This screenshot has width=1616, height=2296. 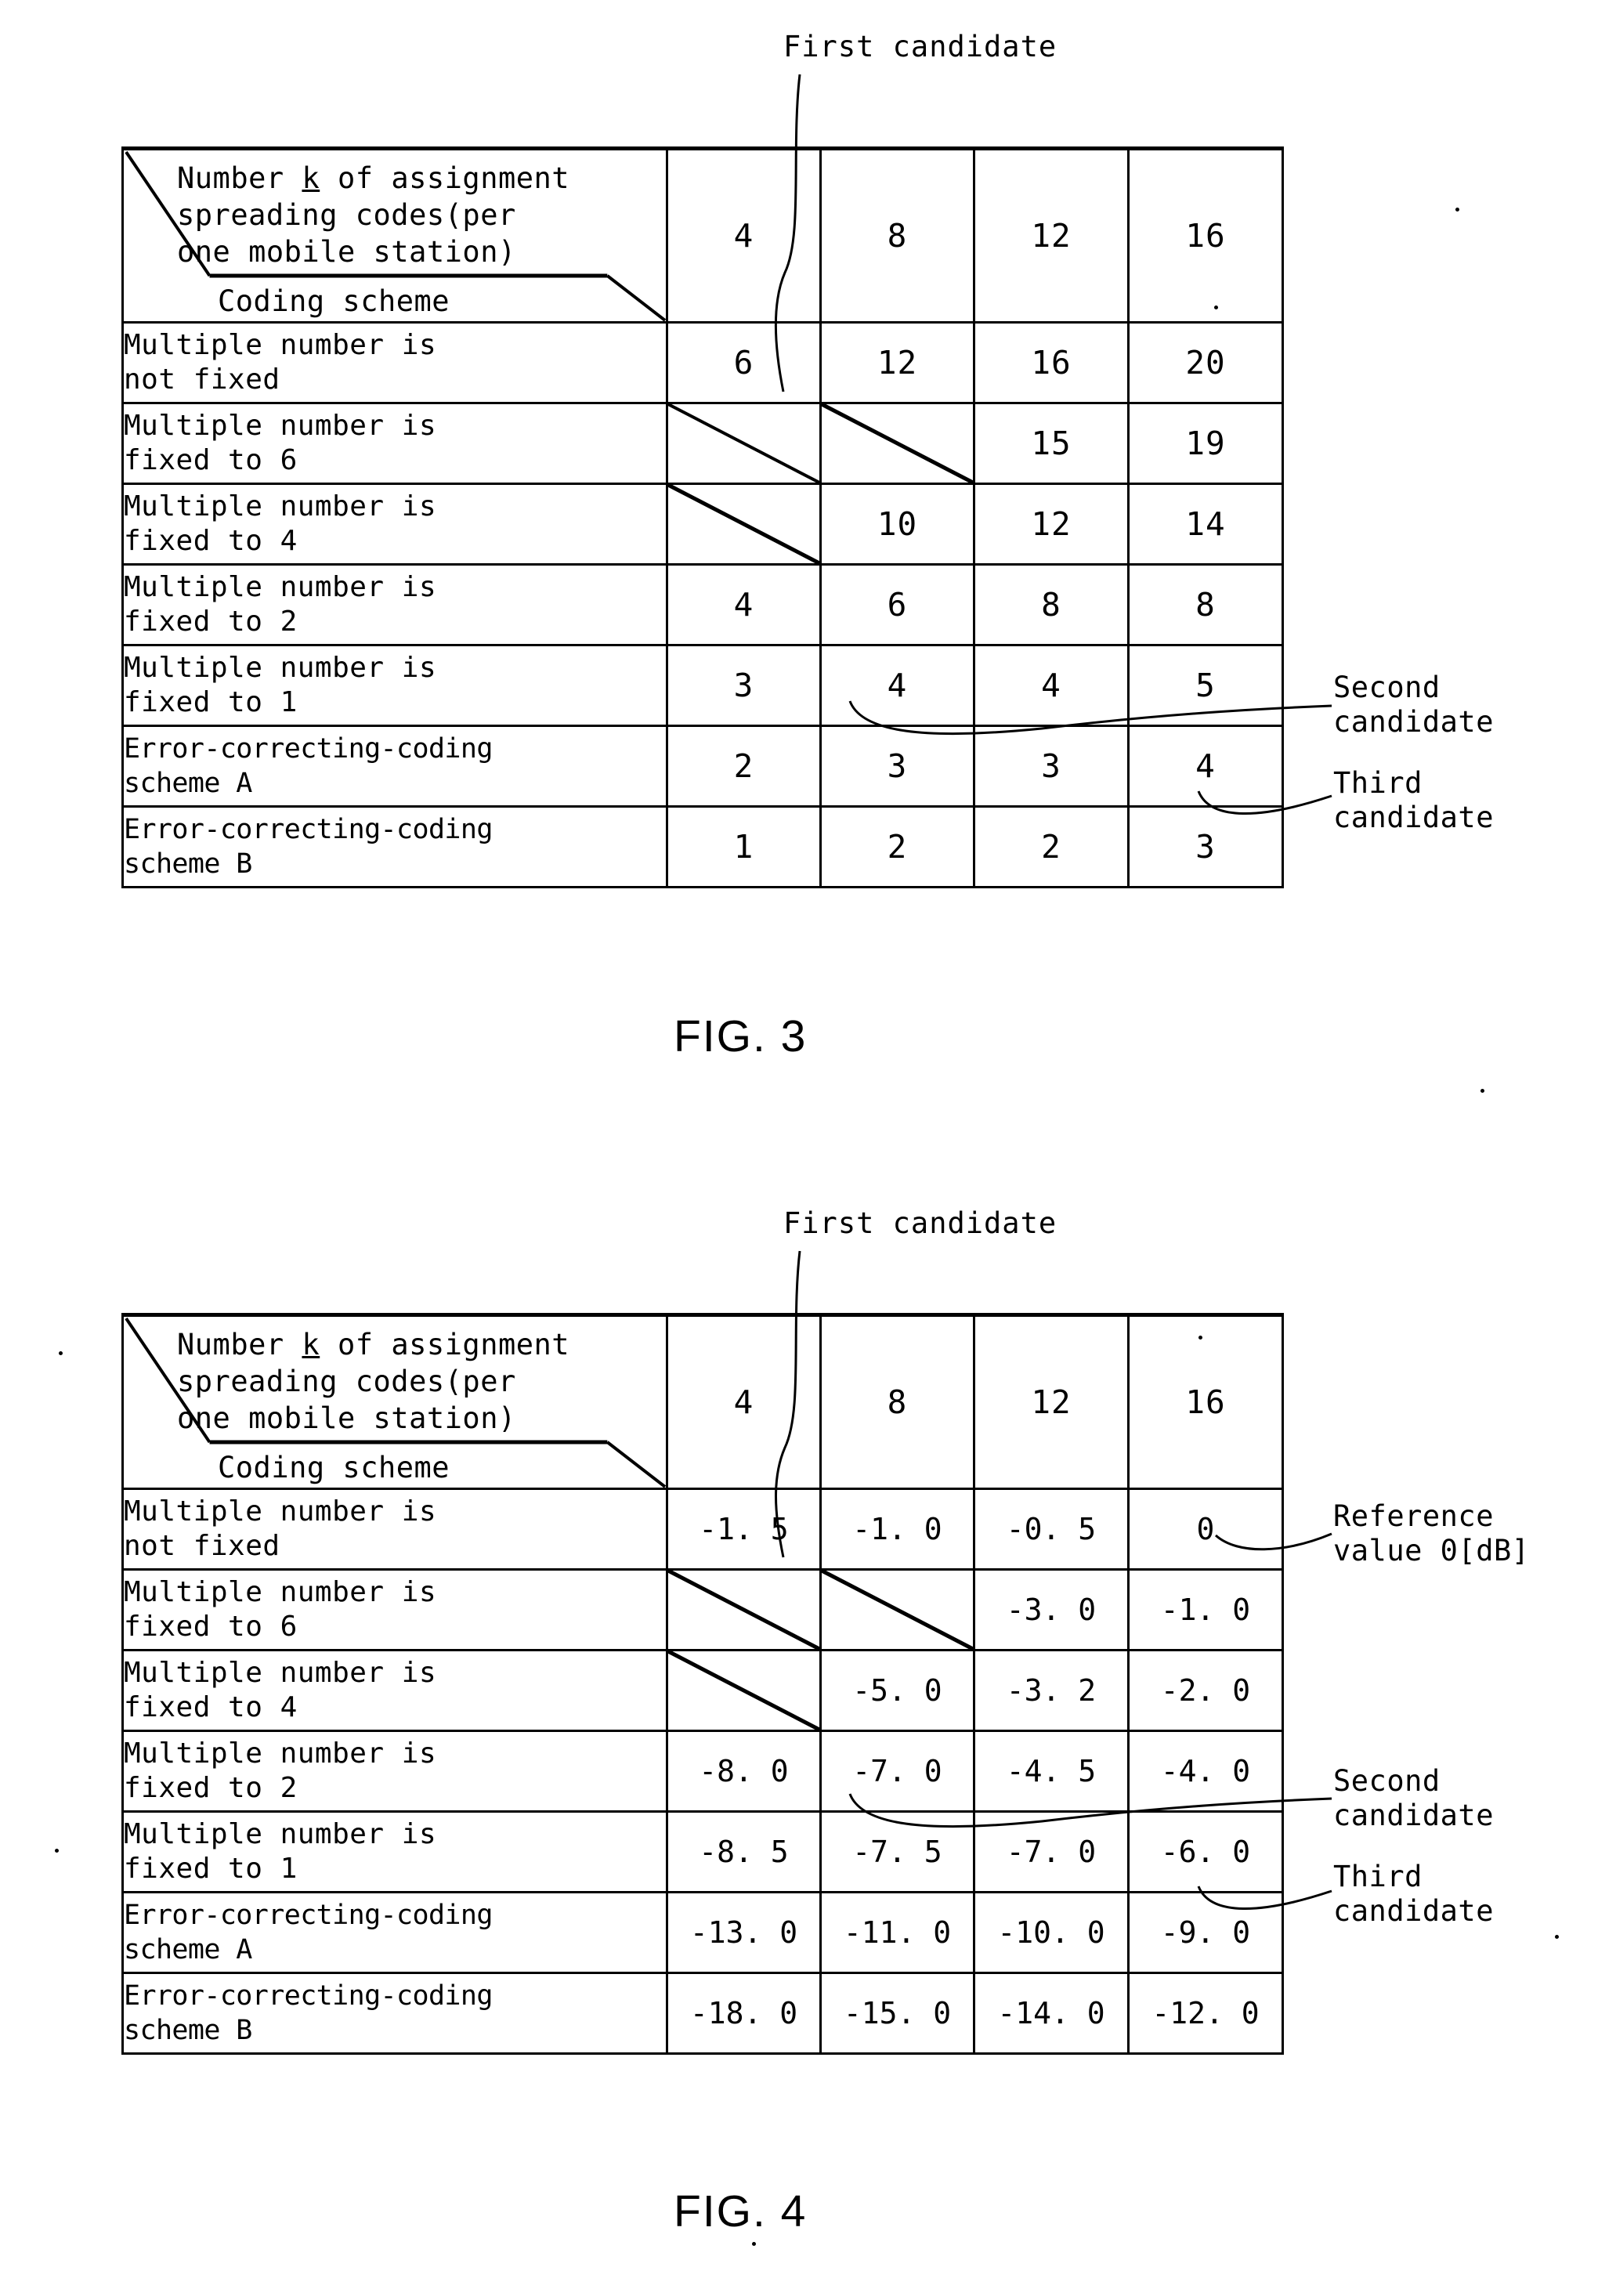 I want to click on first-candidate-label-fig4: First candidate, so click(x=920, y=1223).